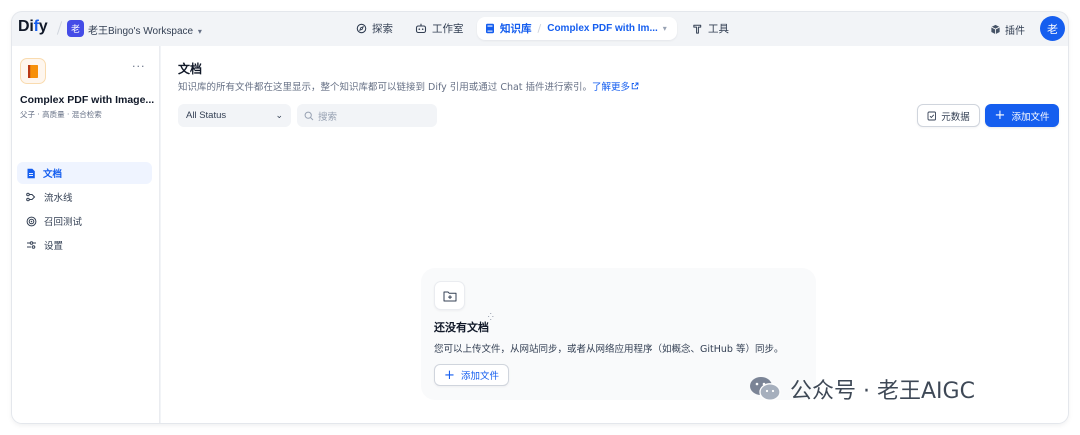  What do you see at coordinates (697, 29) in the screenshot?
I see `hammer-icon` at bounding box center [697, 29].